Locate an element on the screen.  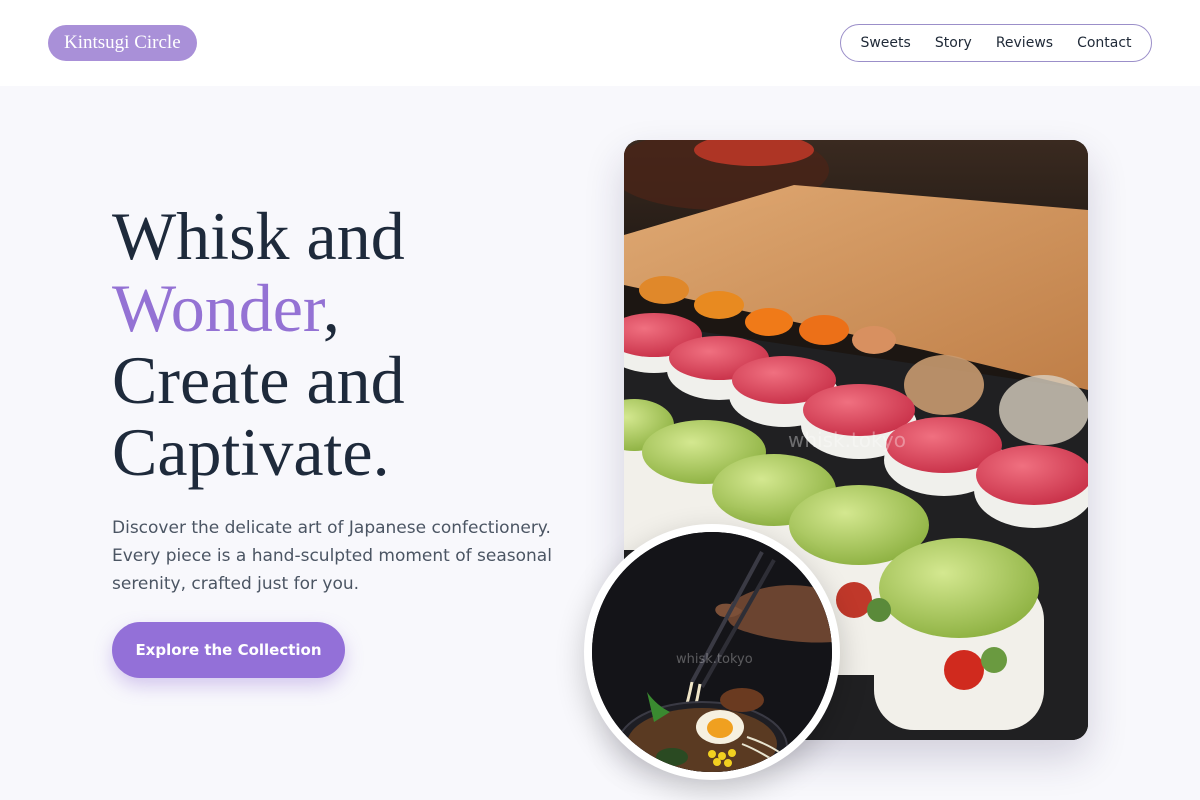
nav-item-contact: Contact is located at coordinates (1104, 43).